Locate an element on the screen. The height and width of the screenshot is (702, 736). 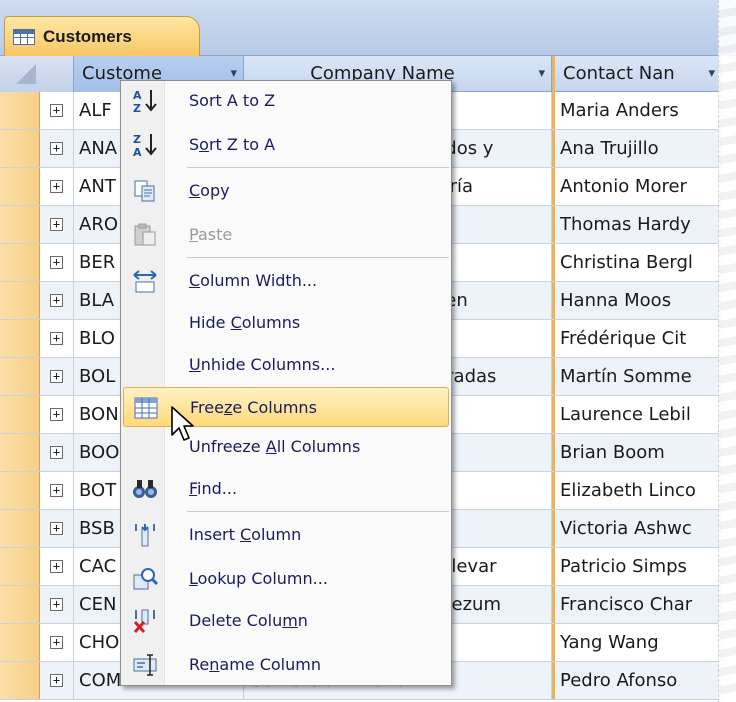
menu-item-12: Delete Column is located at coordinates (286, 621).